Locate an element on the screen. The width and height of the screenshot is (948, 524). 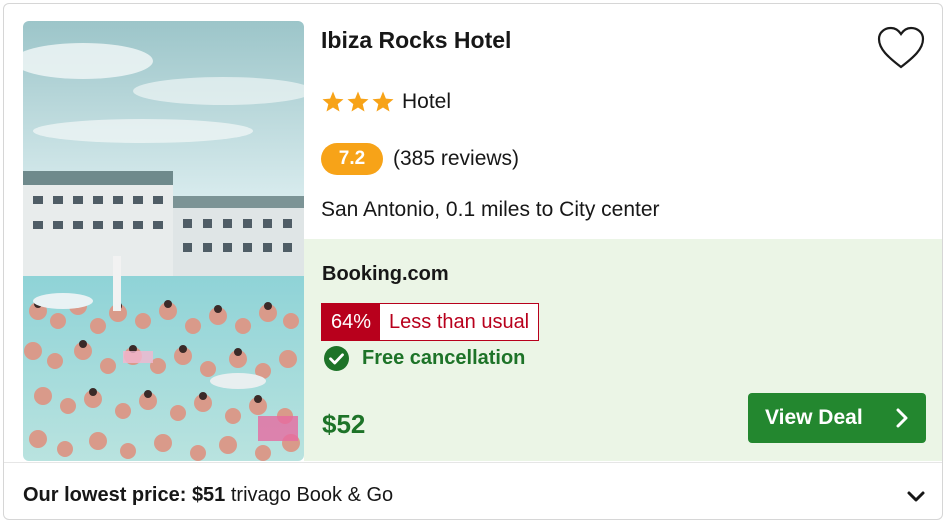
heart-icon is located at coordinates (901, 49).